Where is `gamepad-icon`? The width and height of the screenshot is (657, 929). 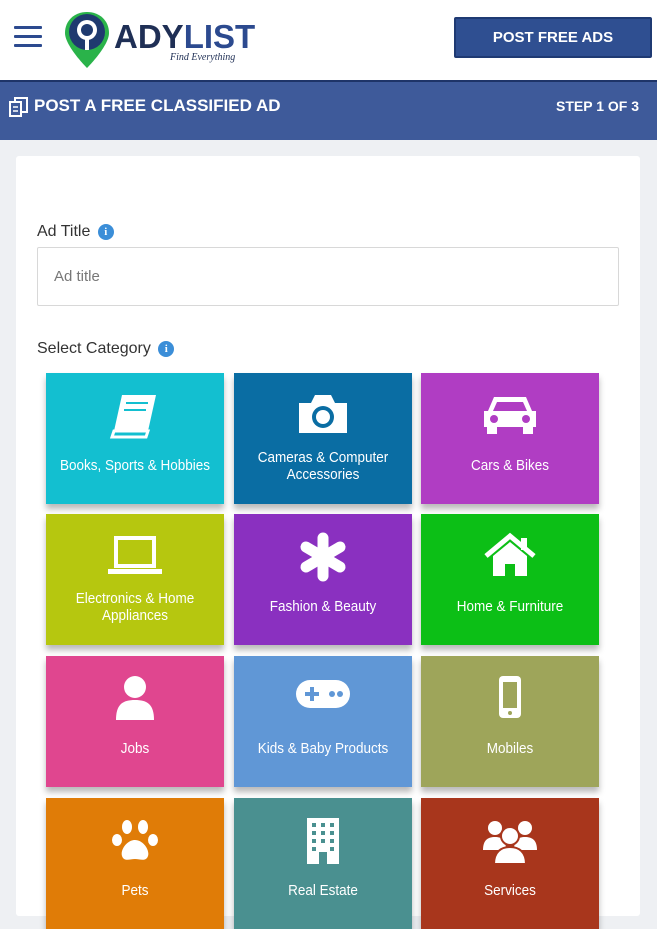 gamepad-icon is located at coordinates (323, 694).